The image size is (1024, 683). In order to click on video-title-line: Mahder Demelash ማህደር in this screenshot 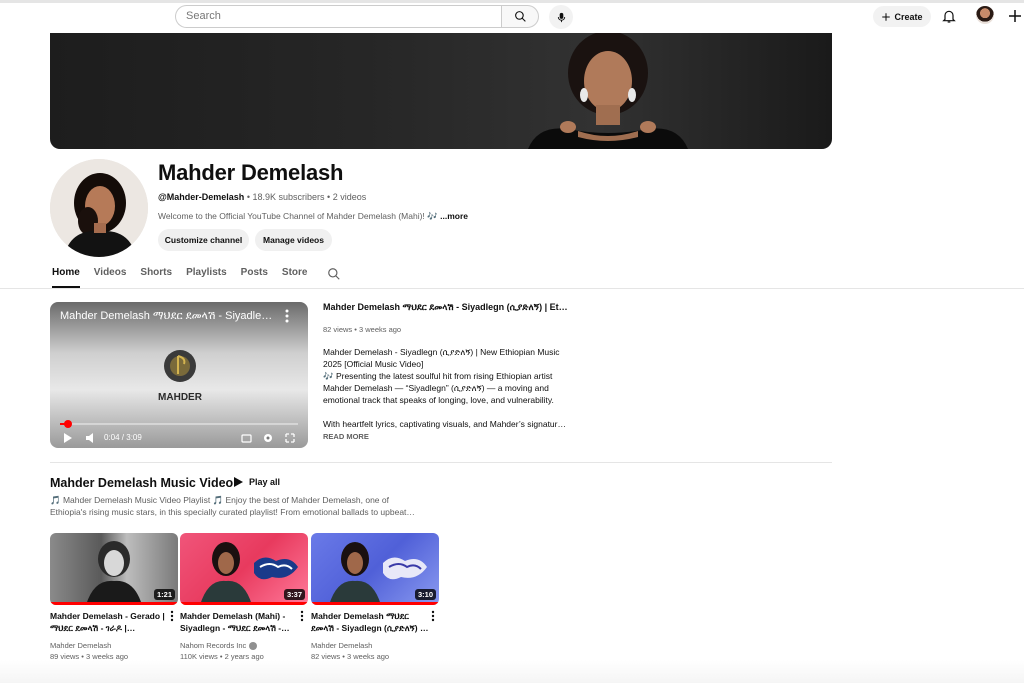, I will do `click(360, 616)`.